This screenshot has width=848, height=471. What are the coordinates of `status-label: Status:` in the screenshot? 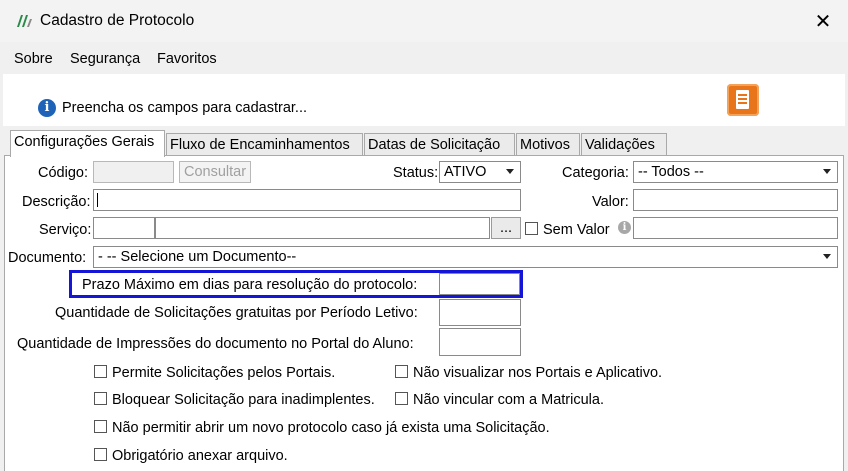 It's located at (416, 173).